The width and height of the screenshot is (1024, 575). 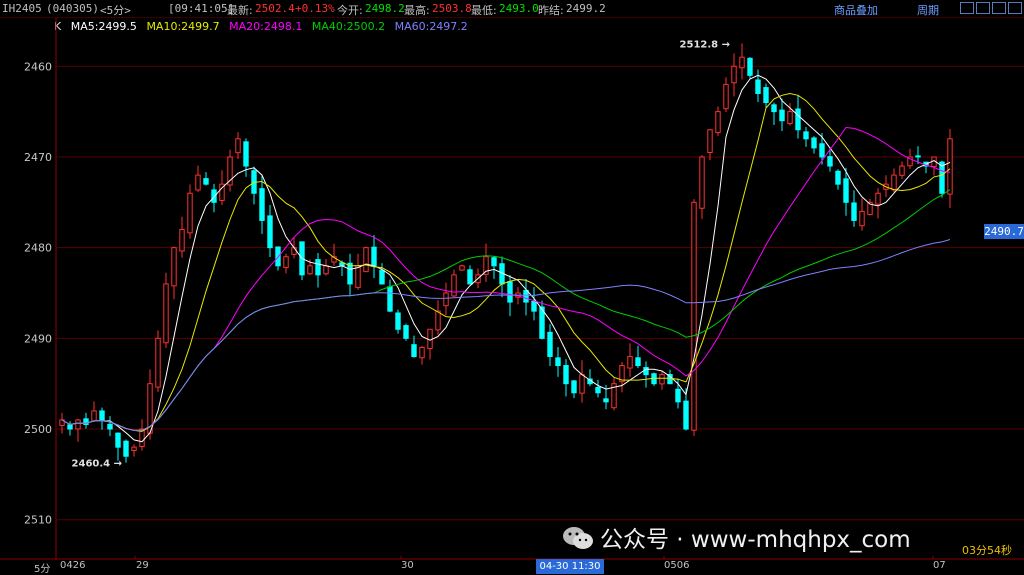 What do you see at coordinates (939, 565) in the screenshot?
I see `time-label-07: 07` at bounding box center [939, 565].